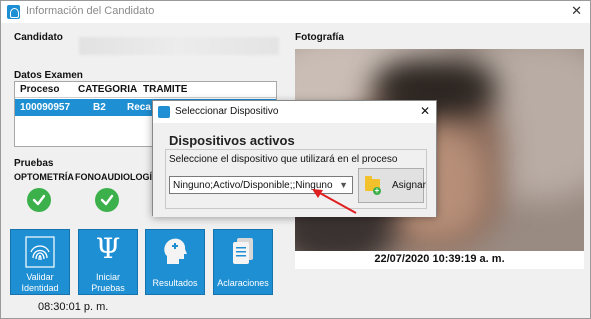 Image resolution: width=591 pixels, height=319 pixels. Describe the element at coordinates (40, 288) in the screenshot. I see `validate-identity-label-2: Identidad` at that location.